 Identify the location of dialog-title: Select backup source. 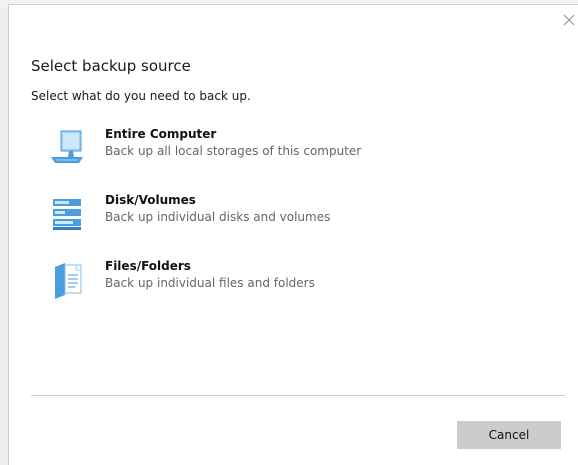
(111, 66).